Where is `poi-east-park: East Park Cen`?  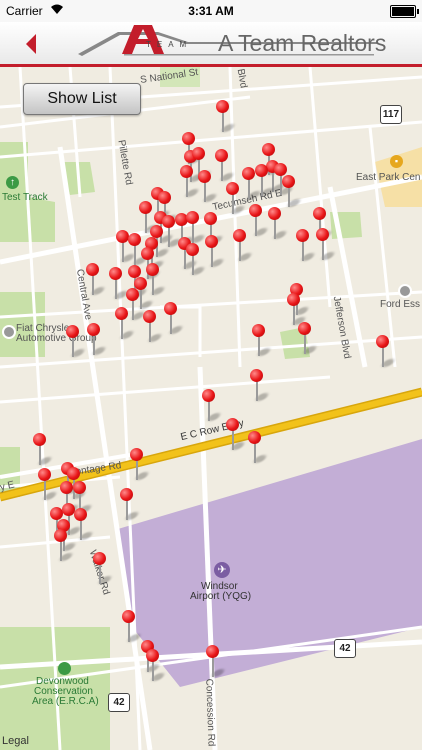 poi-east-park: East Park Cen is located at coordinates (388, 177).